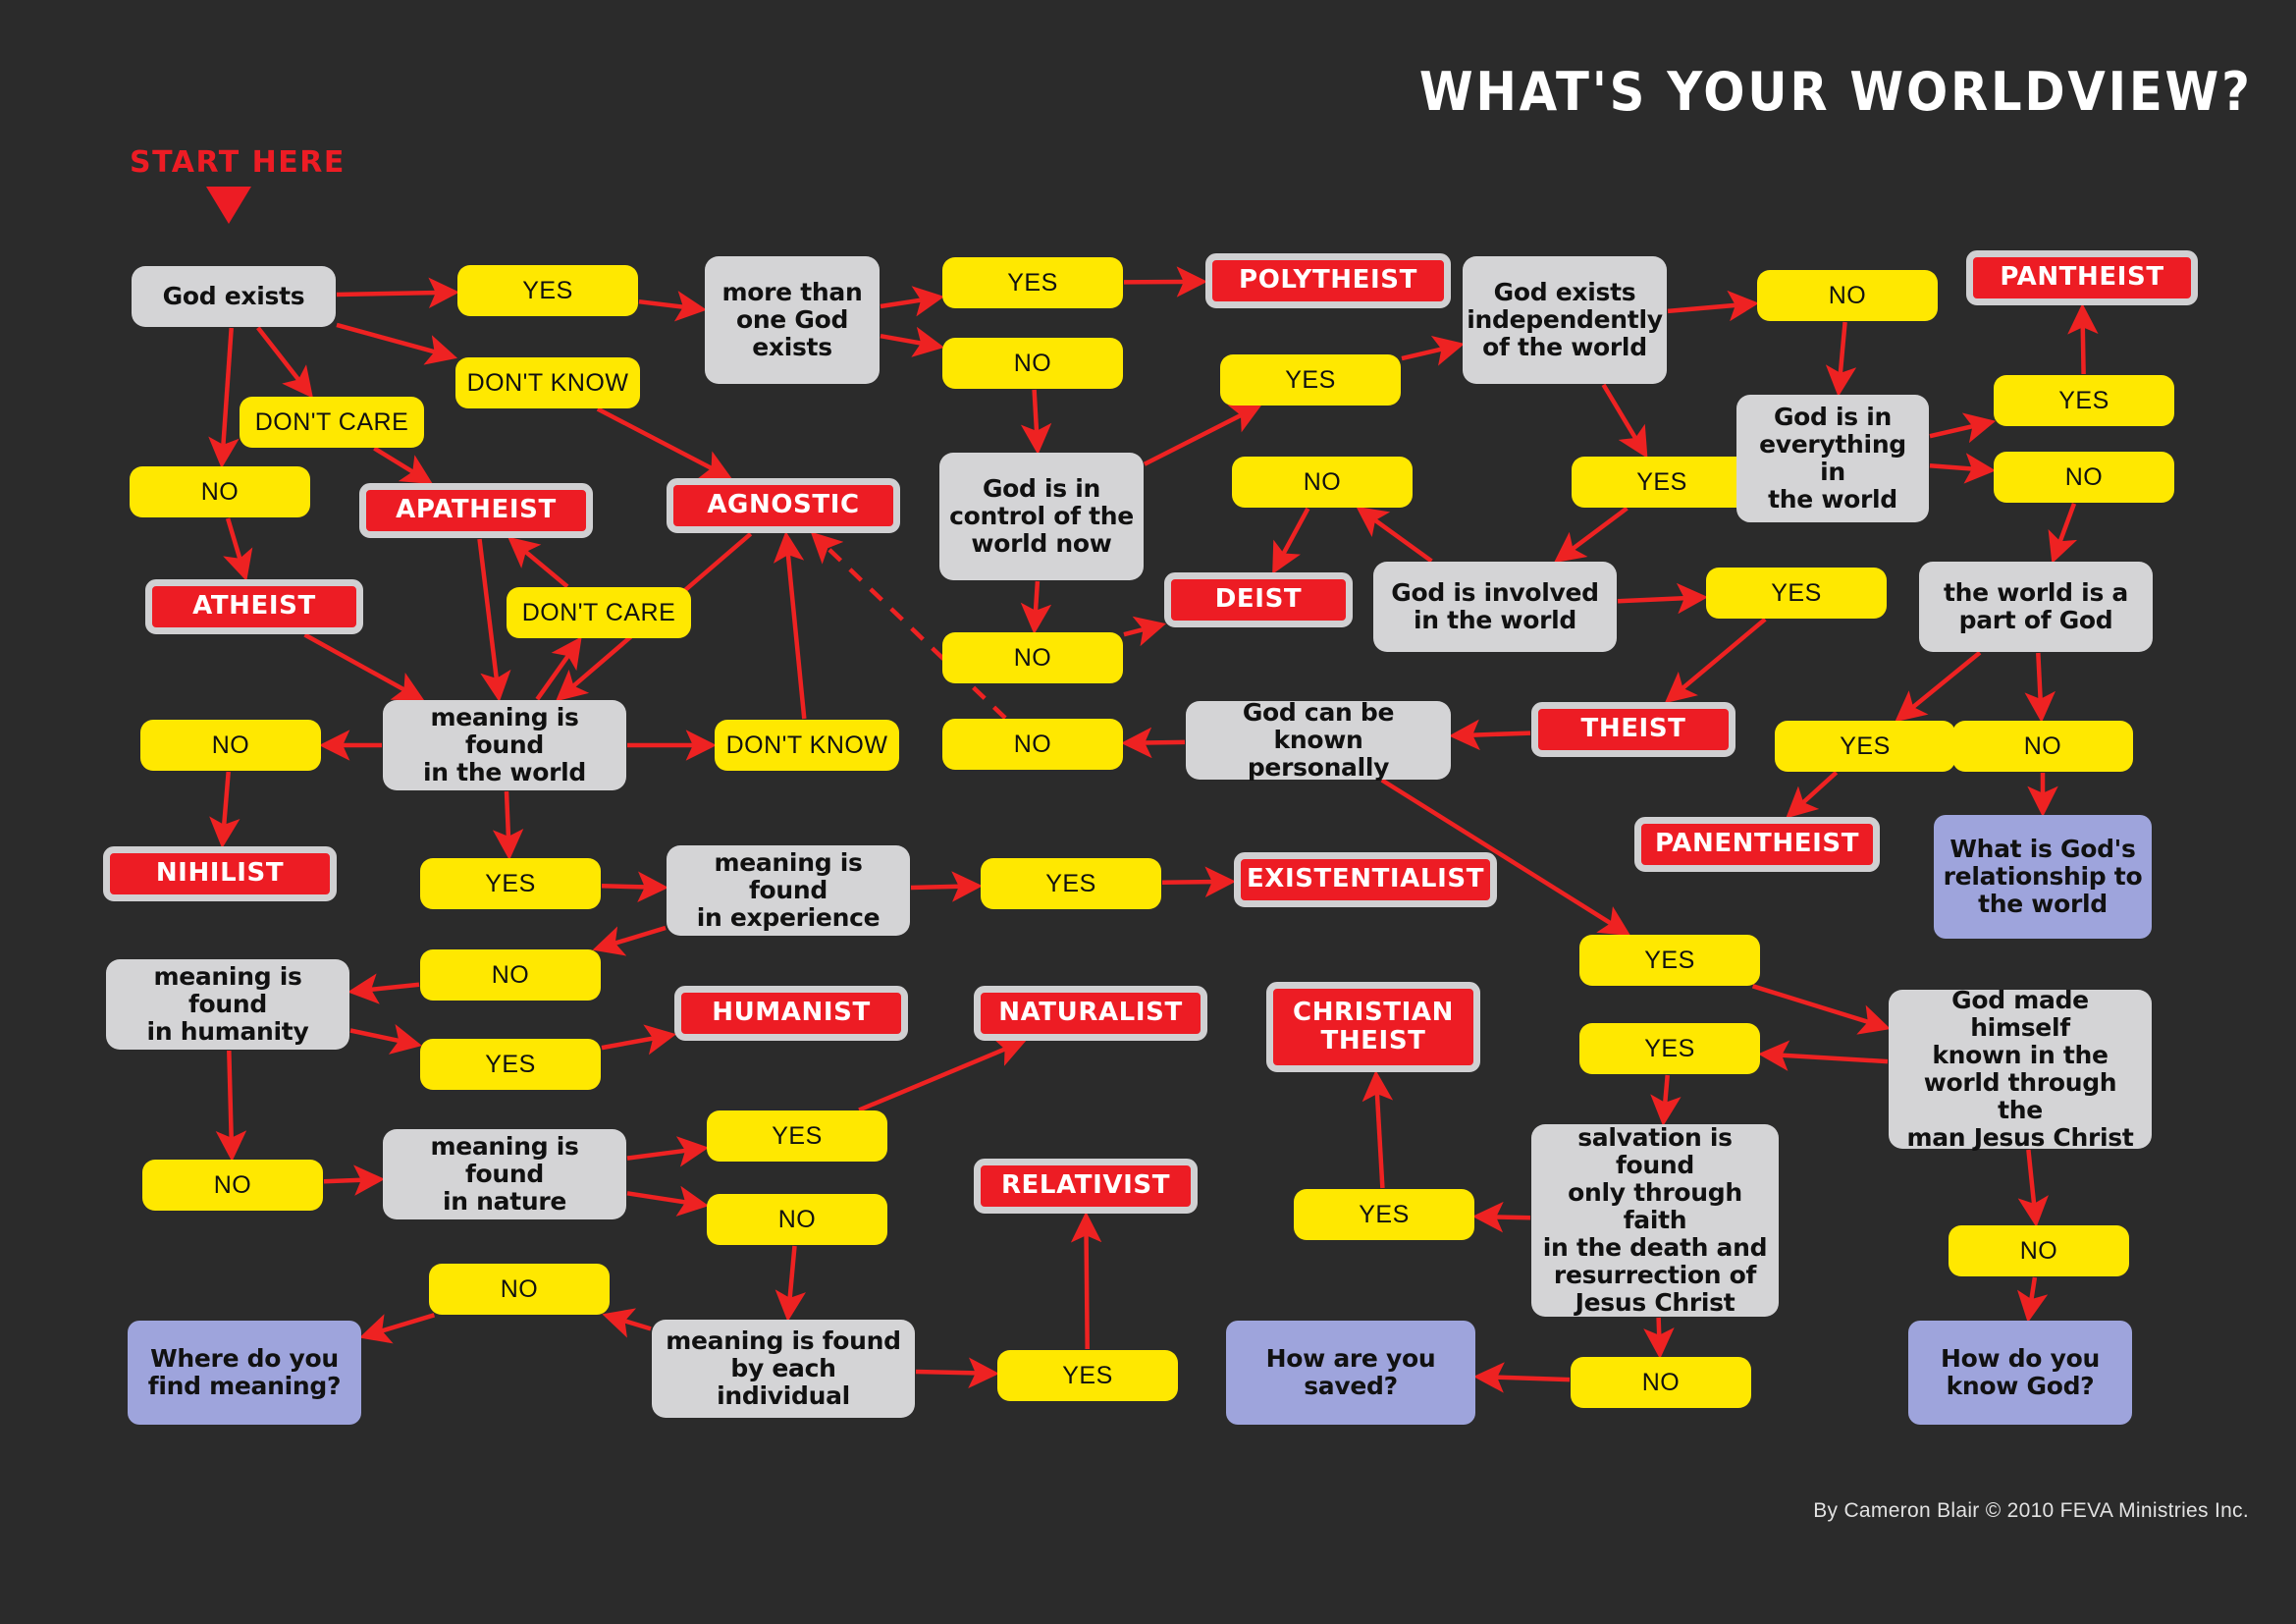  I want to click on flow-node-humanist: HUMANIST, so click(791, 1013).